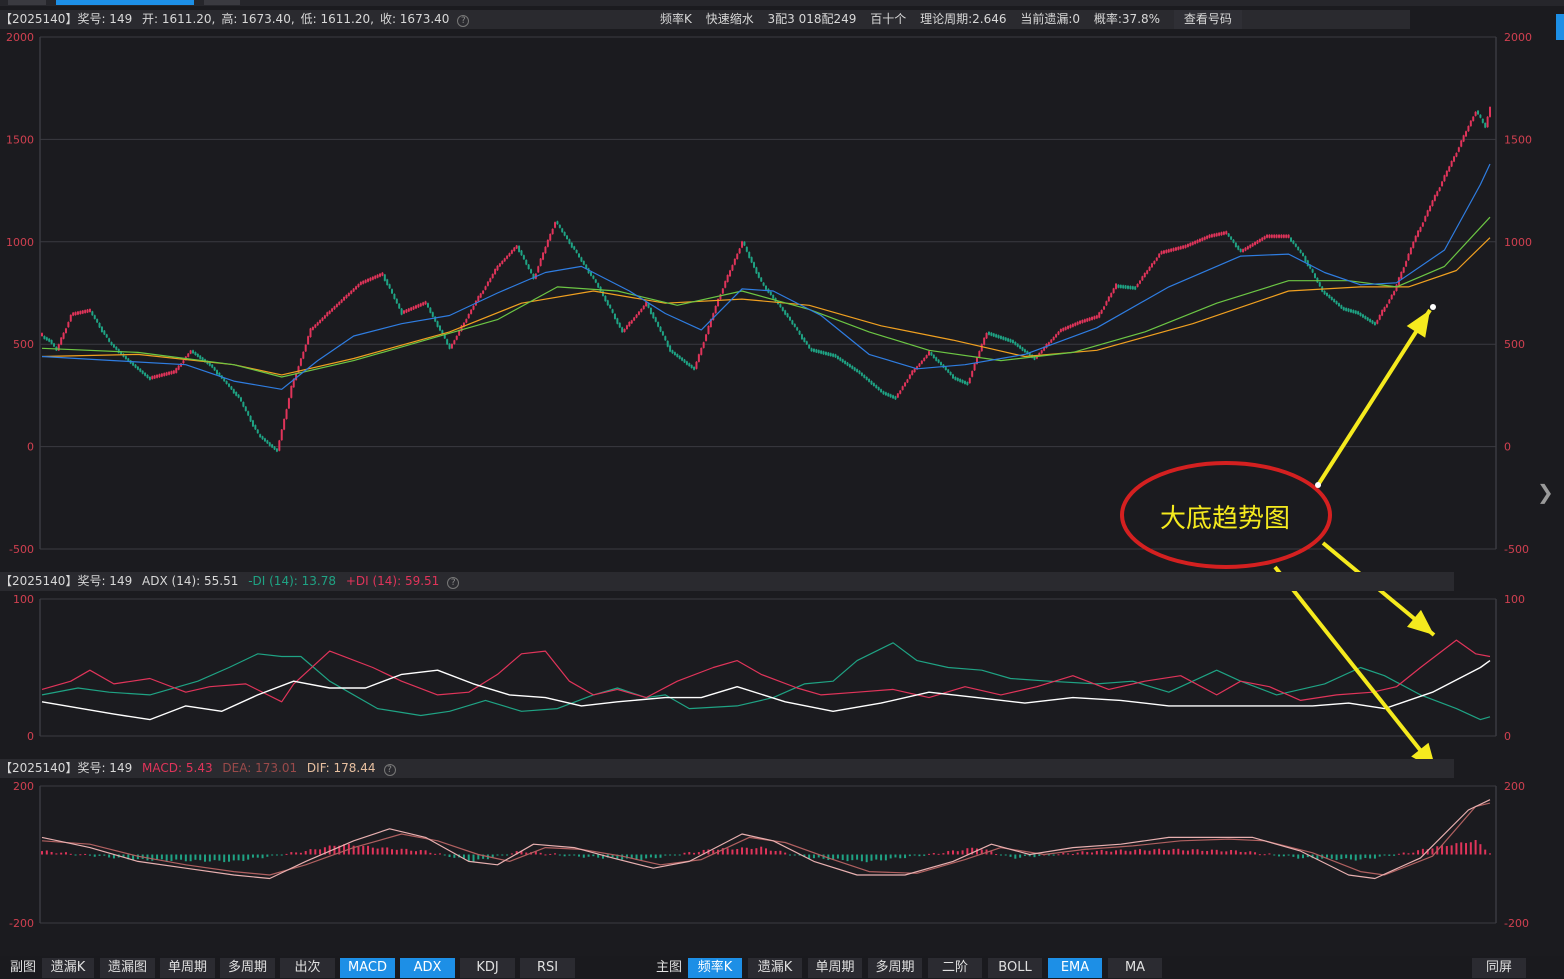 The height and width of the screenshot is (979, 1564). Describe the element at coordinates (427, 968) in the screenshot. I see `sub-tab-adx: ADX` at that location.